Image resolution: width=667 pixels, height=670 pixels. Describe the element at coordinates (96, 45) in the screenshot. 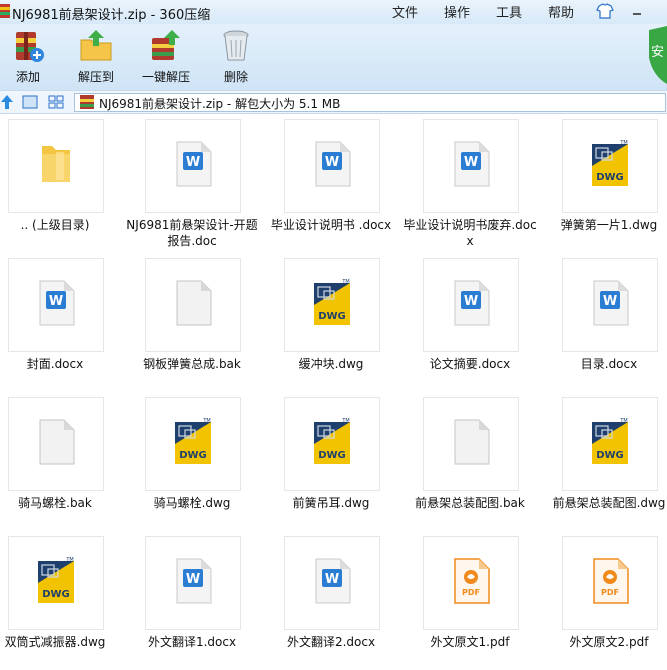

I see `extract-folder-icon` at that location.